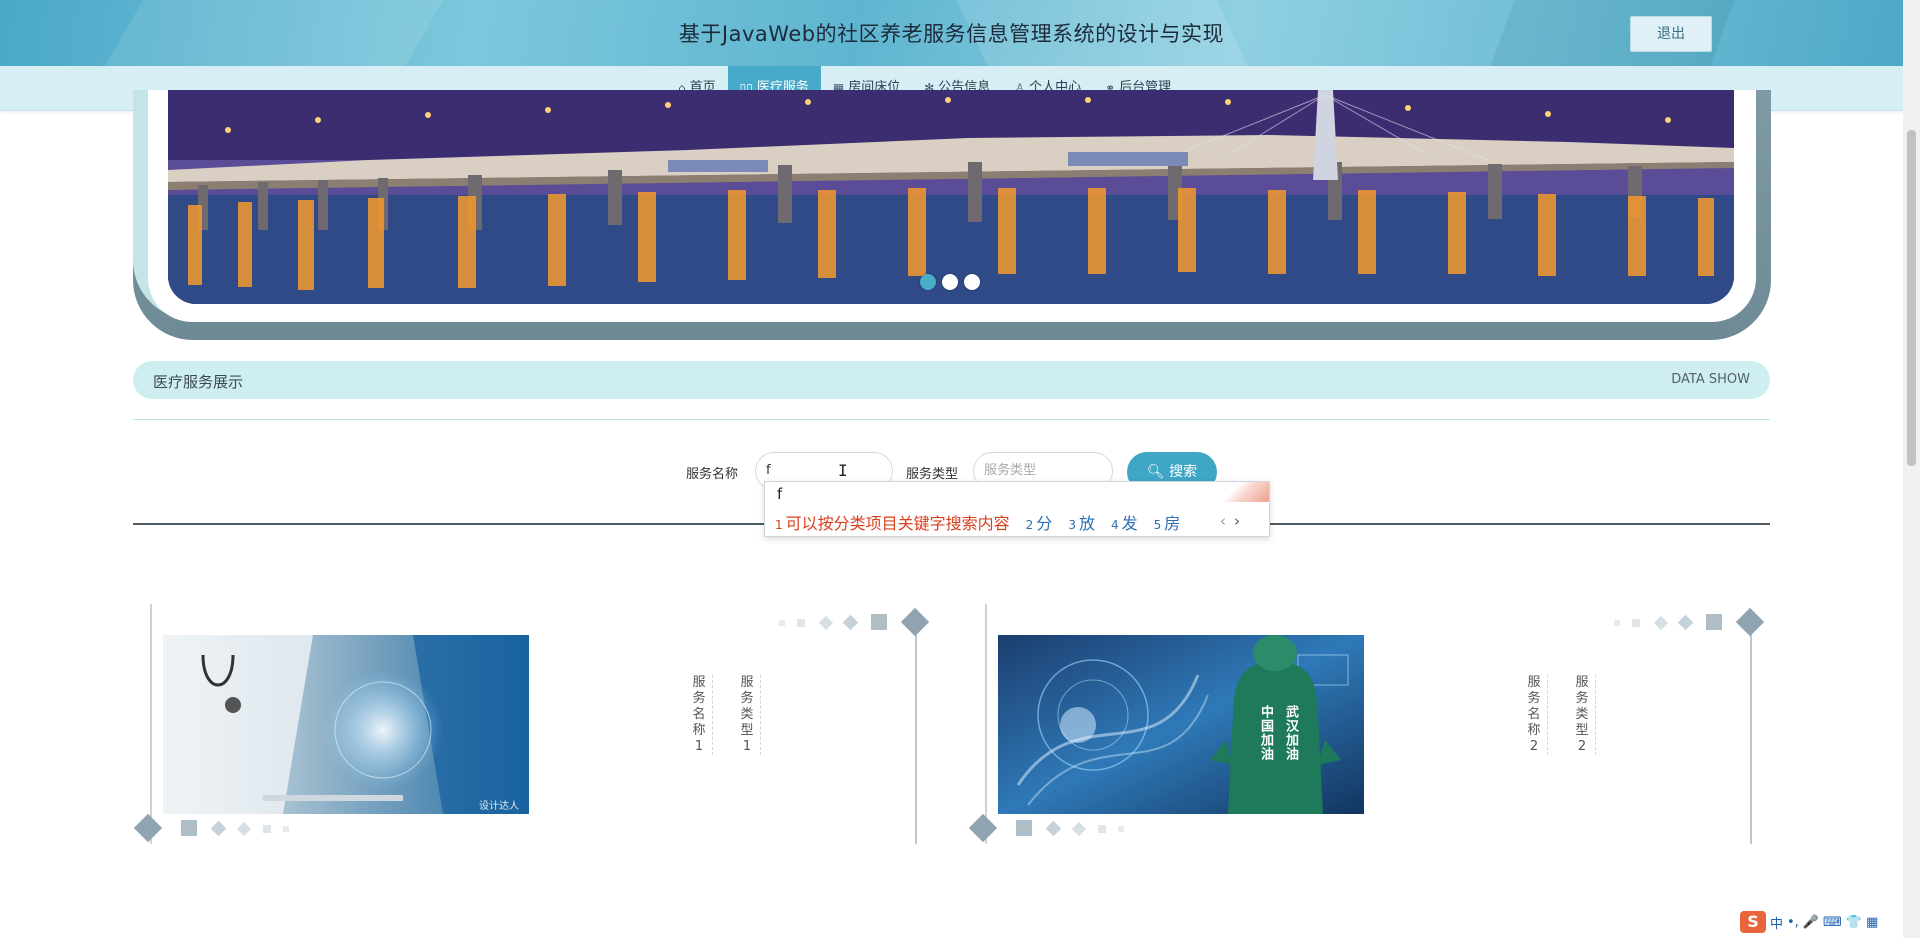  Describe the element at coordinates (712, 474) in the screenshot. I see `service-name-label: 服务名称` at that location.